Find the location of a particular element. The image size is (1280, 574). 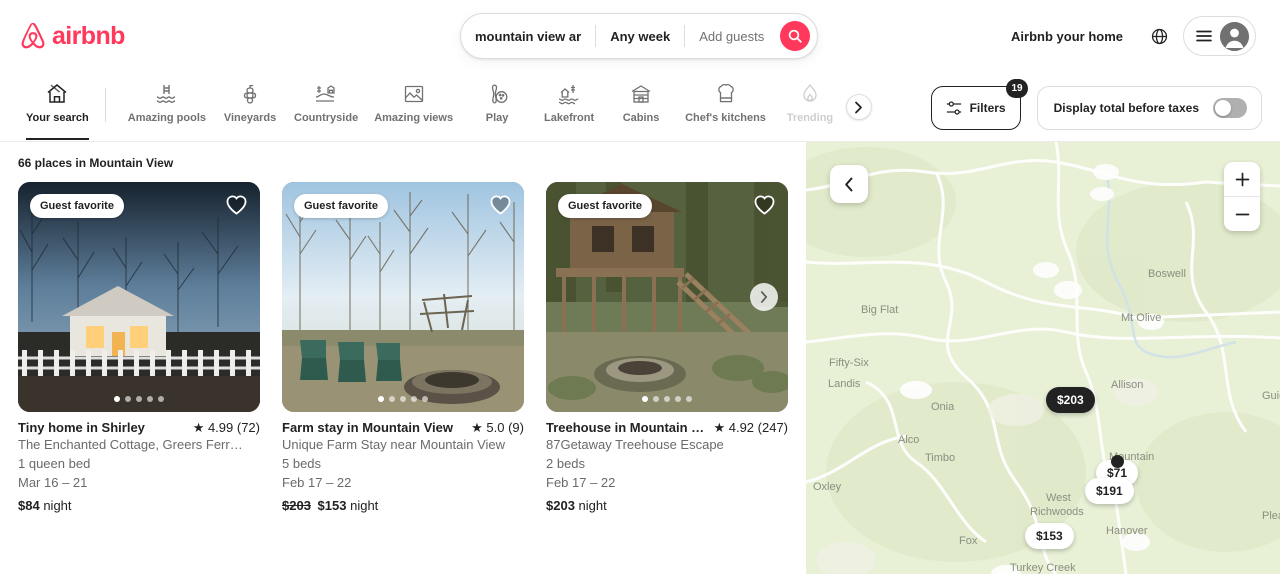

profile-menu-button is located at coordinates (1219, 36).